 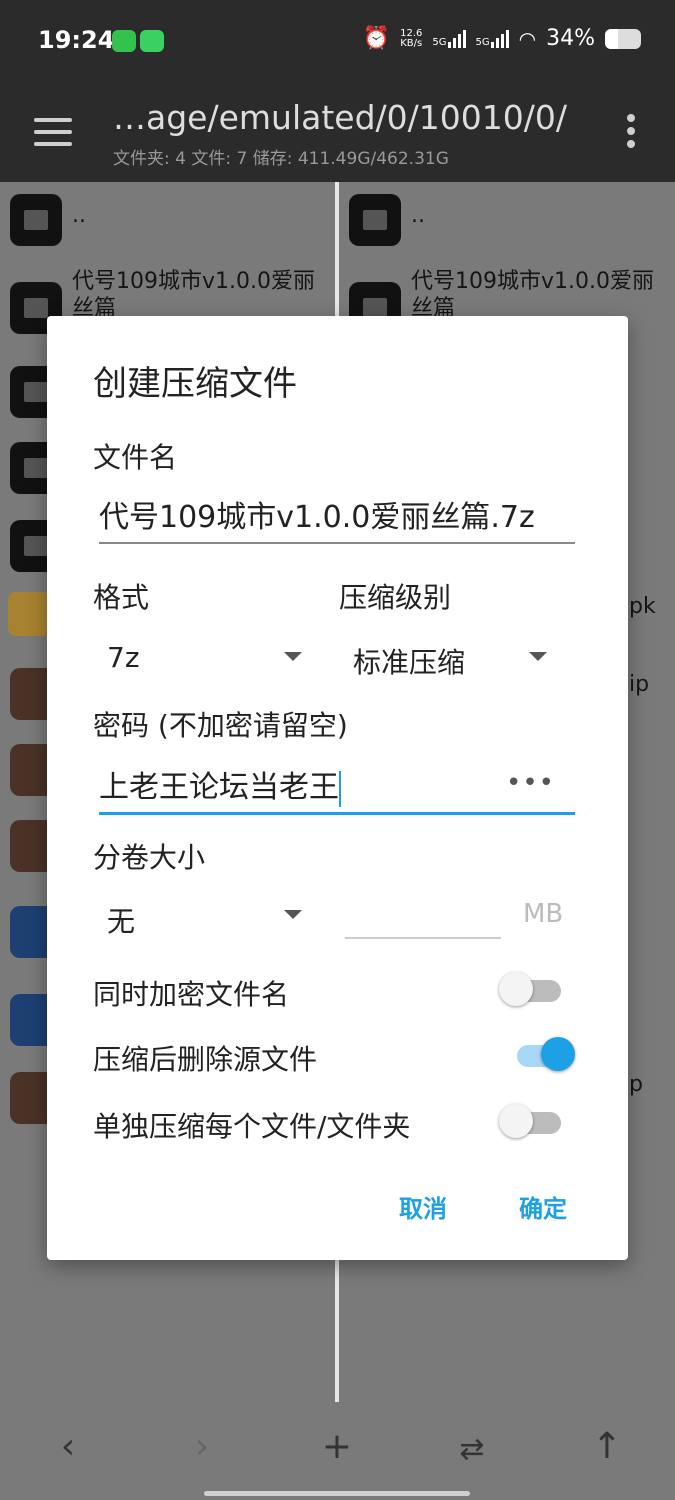 What do you see at coordinates (472, 1449) in the screenshot?
I see `swap-icon: ⇄` at bounding box center [472, 1449].